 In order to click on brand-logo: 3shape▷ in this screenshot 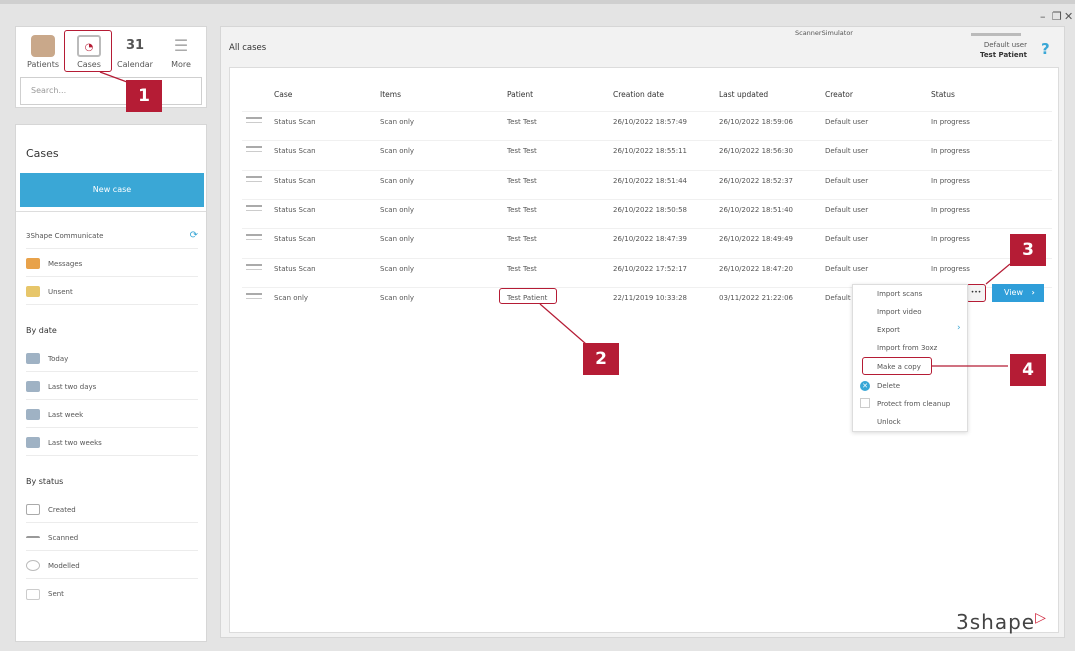, I will do `click(1001, 622)`.